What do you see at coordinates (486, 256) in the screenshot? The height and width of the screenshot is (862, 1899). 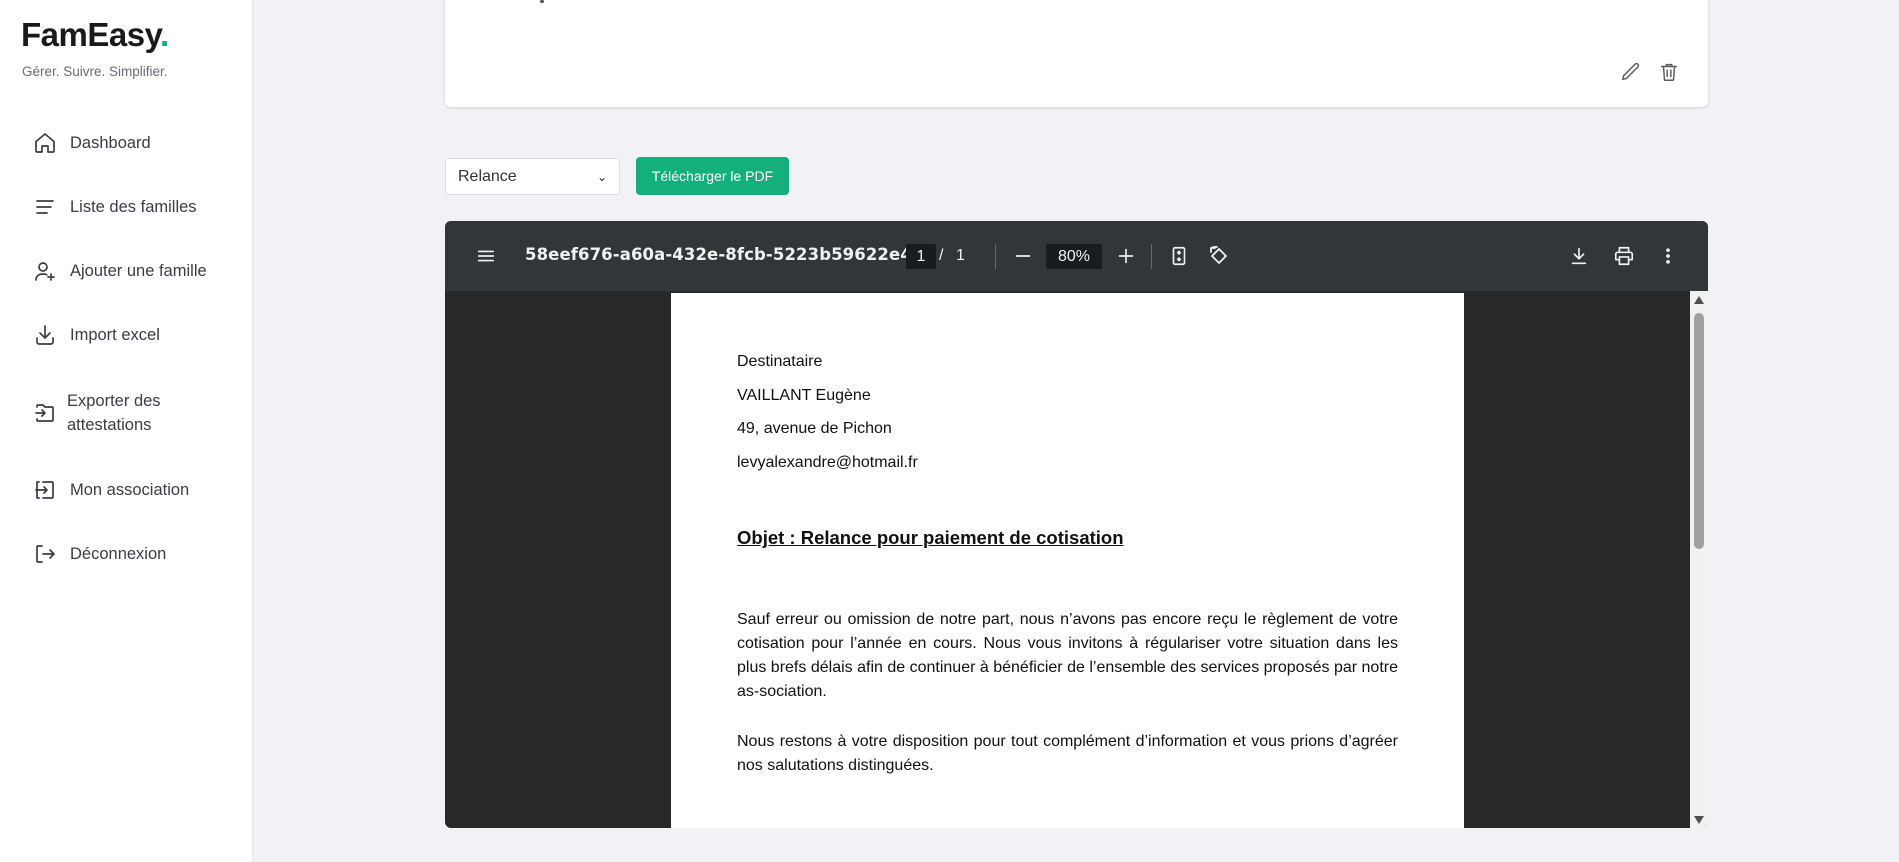 I see `menu-icon` at bounding box center [486, 256].